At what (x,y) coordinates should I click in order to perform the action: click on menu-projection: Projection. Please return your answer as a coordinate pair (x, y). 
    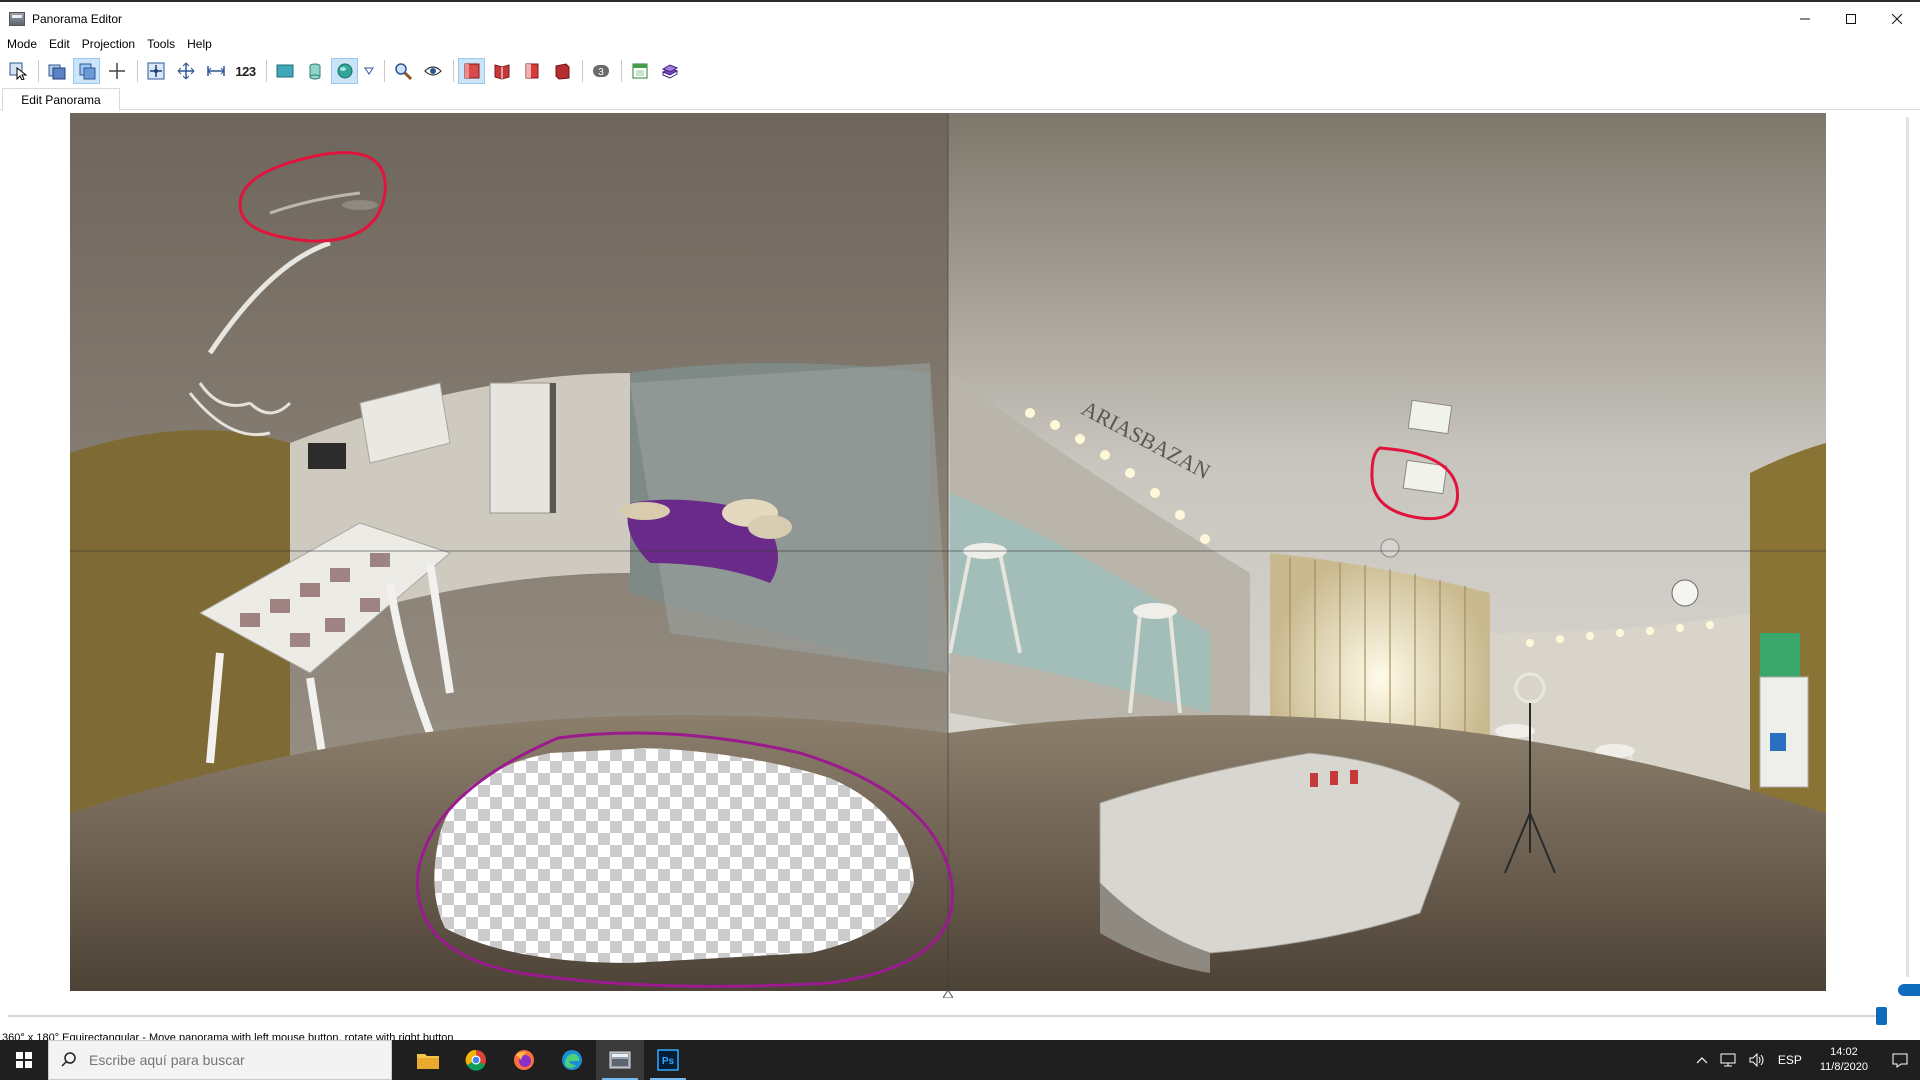
    Looking at the image, I should click on (110, 44).